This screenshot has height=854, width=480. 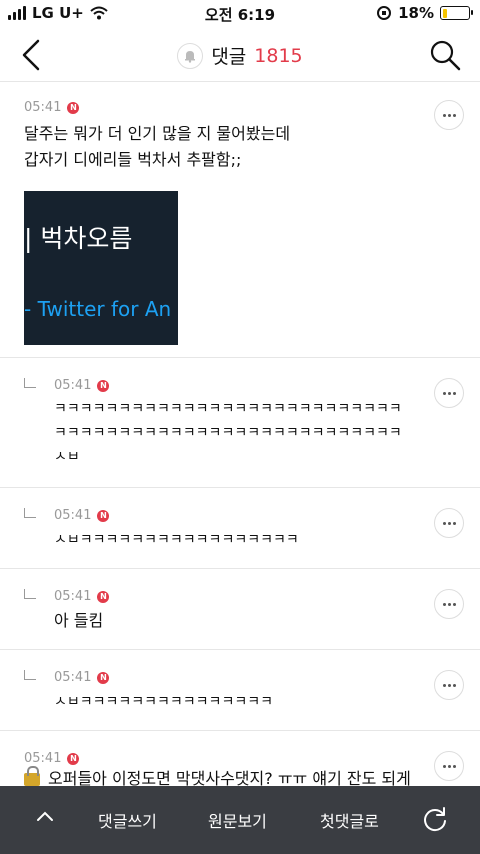 What do you see at coordinates (240, 776) in the screenshot?
I see `comment-text: 오퍼들아 이정도면 막댓사수댓지? ㅠㅠ 얘기 잔도 되게` at bounding box center [240, 776].